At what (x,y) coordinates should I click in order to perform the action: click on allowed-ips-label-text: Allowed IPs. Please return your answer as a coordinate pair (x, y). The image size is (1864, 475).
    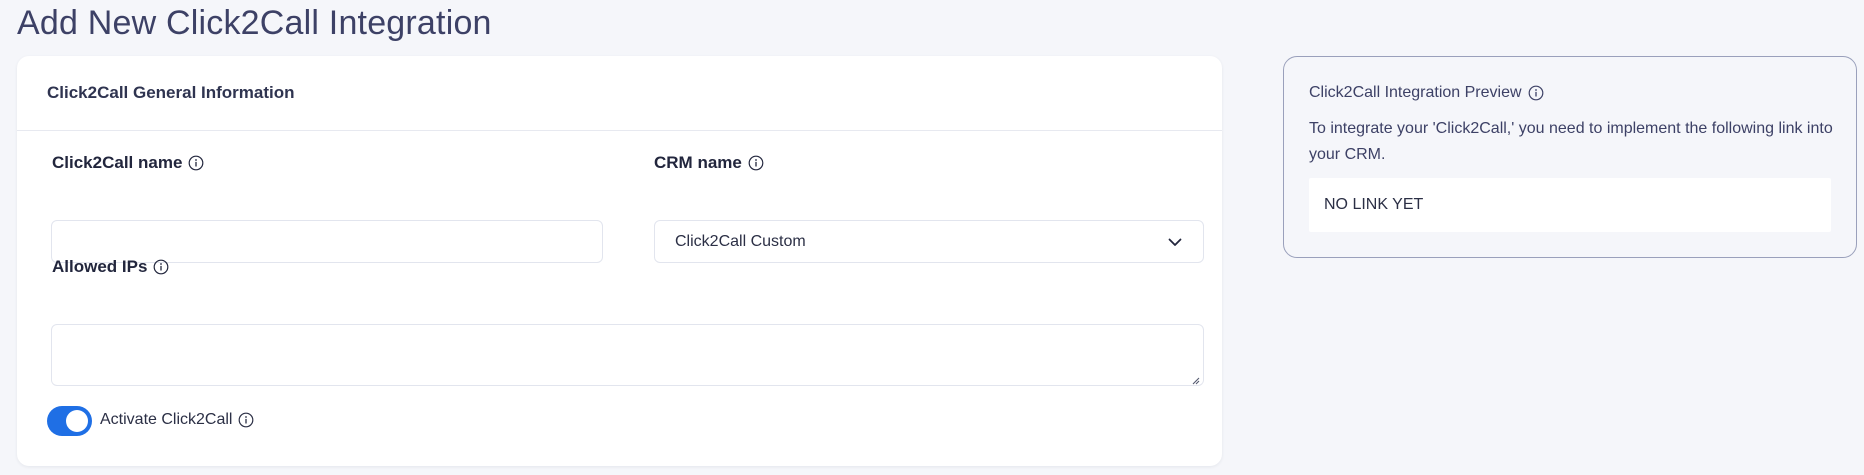
    Looking at the image, I should click on (100, 266).